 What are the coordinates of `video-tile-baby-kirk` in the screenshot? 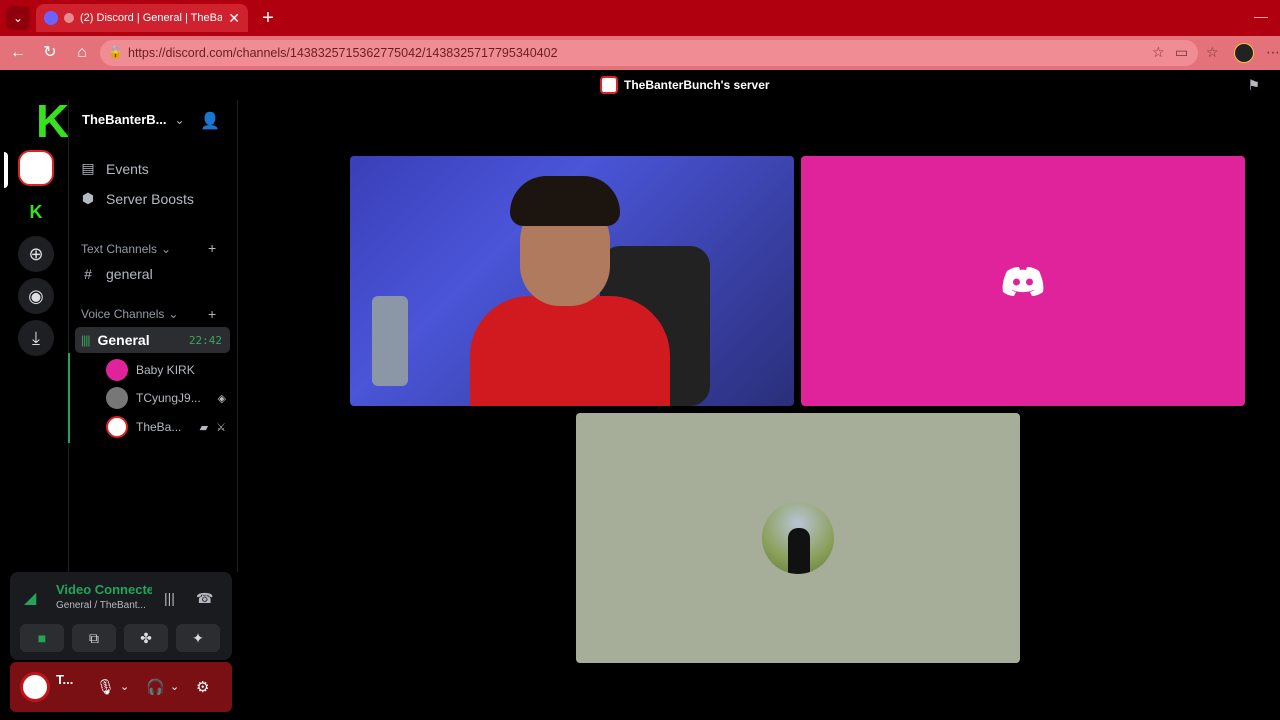 It's located at (1023, 281).